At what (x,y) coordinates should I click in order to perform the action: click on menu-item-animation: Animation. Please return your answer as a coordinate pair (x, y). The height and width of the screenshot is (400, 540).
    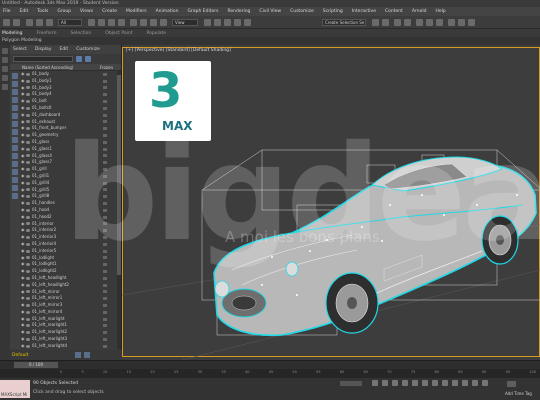
    Looking at the image, I should click on (167, 11).